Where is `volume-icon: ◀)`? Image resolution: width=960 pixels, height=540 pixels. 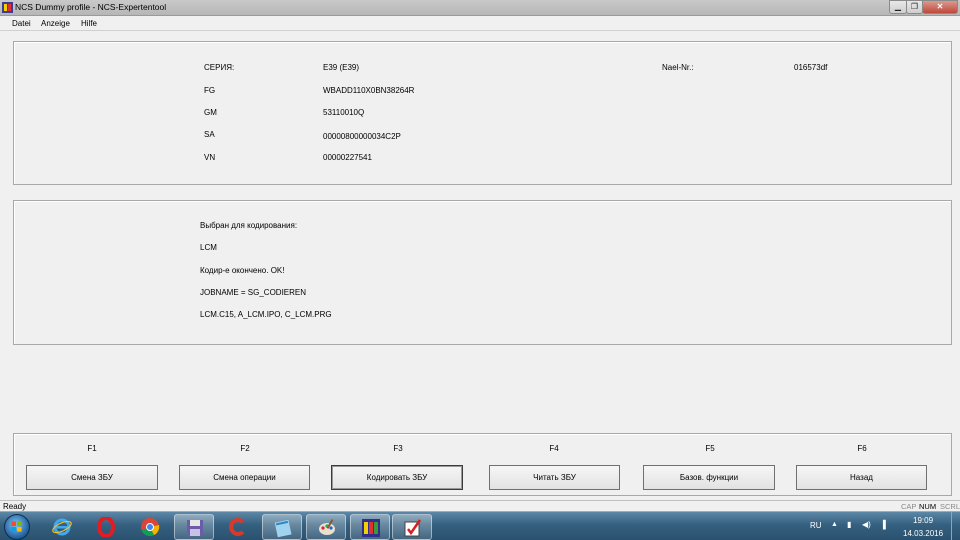
volume-icon: ◀) is located at coordinates (866, 524).